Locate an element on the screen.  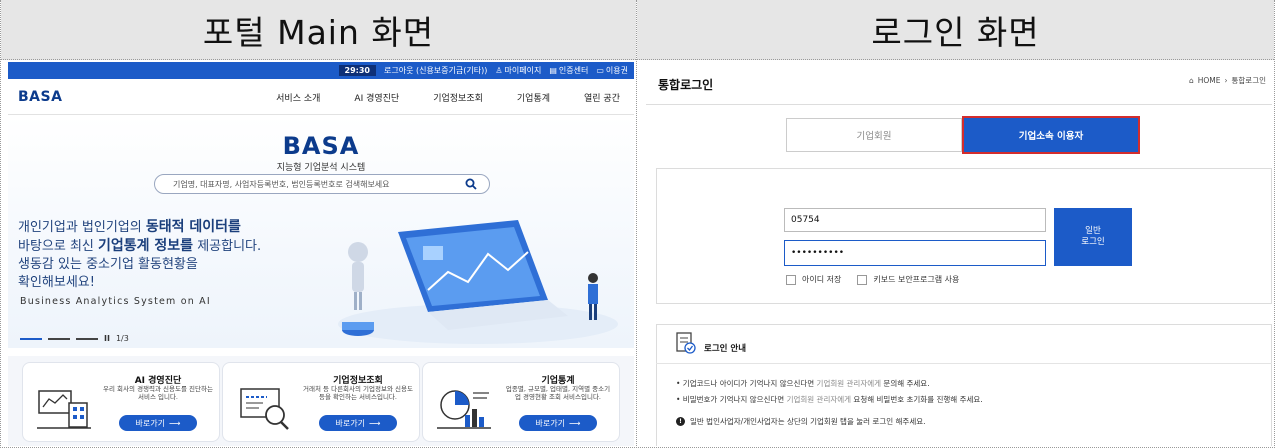
guide-item-1-tail: 문의해 주세요. is located at coordinates (905, 383).